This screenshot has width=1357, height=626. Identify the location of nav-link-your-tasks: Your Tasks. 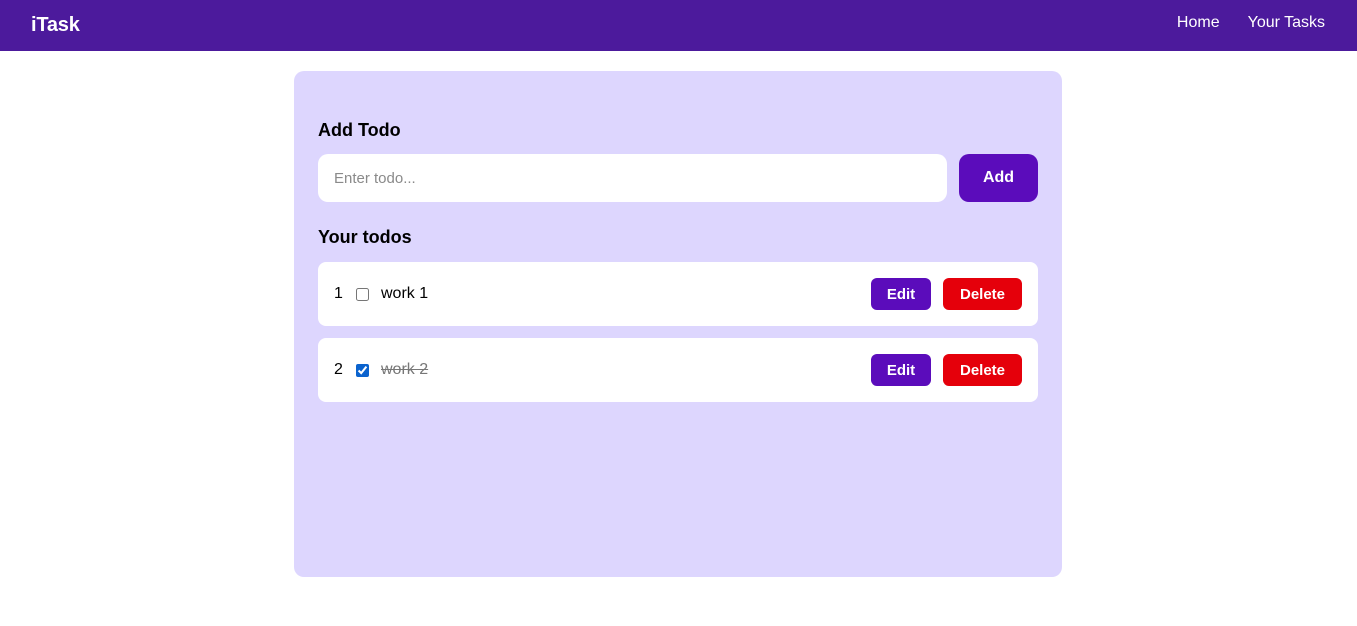
(1286, 23).